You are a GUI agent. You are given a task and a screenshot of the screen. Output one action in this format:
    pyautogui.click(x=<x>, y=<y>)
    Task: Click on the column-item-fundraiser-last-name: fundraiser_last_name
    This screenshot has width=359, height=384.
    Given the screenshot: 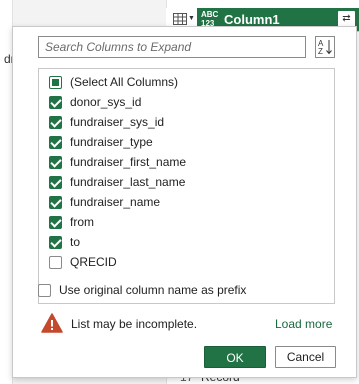 What is the action you would take?
    pyautogui.click(x=117, y=182)
    